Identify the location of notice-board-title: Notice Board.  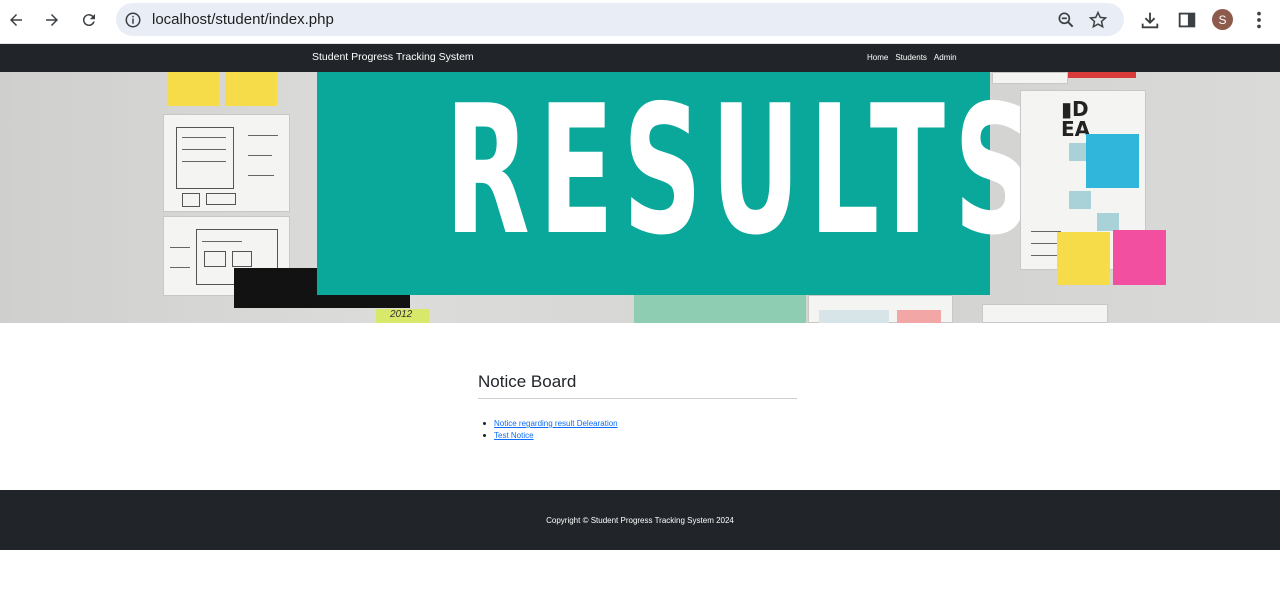
(527, 381).